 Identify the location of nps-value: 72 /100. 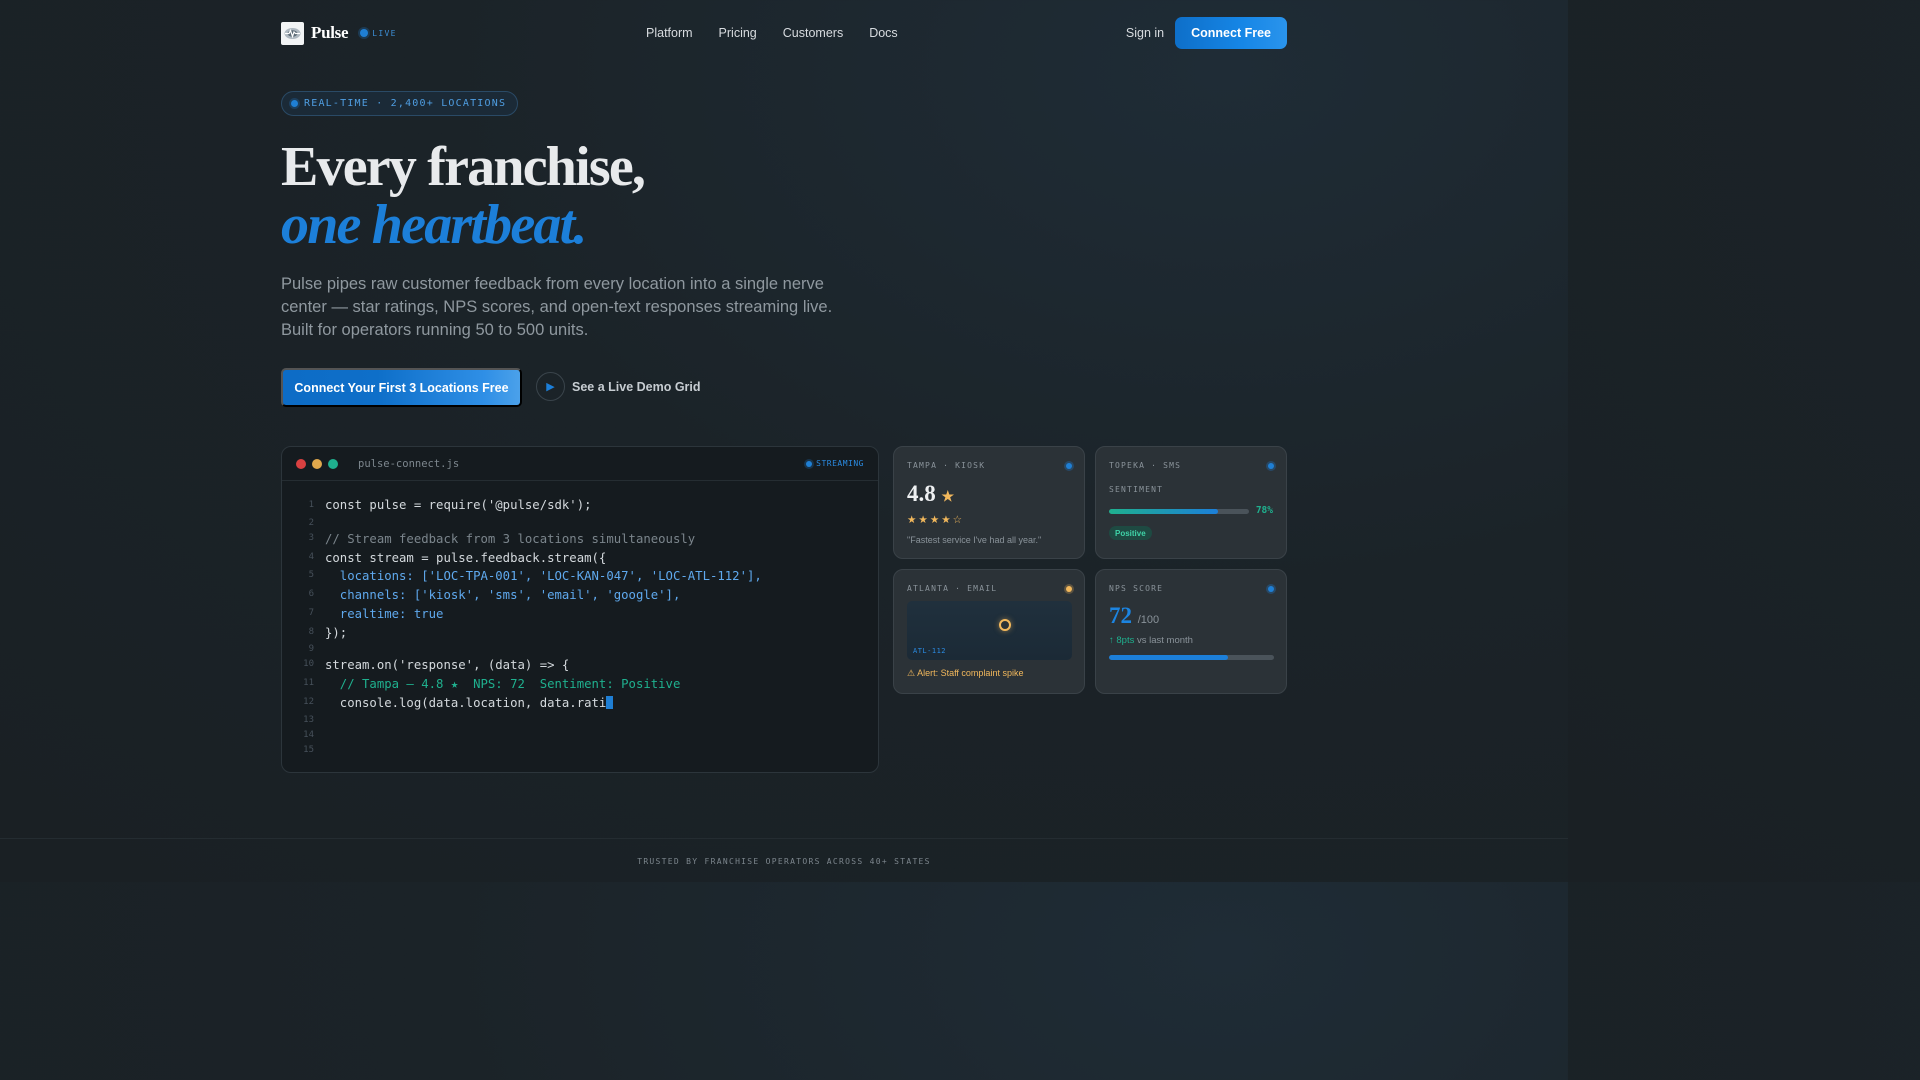
(1134, 616).